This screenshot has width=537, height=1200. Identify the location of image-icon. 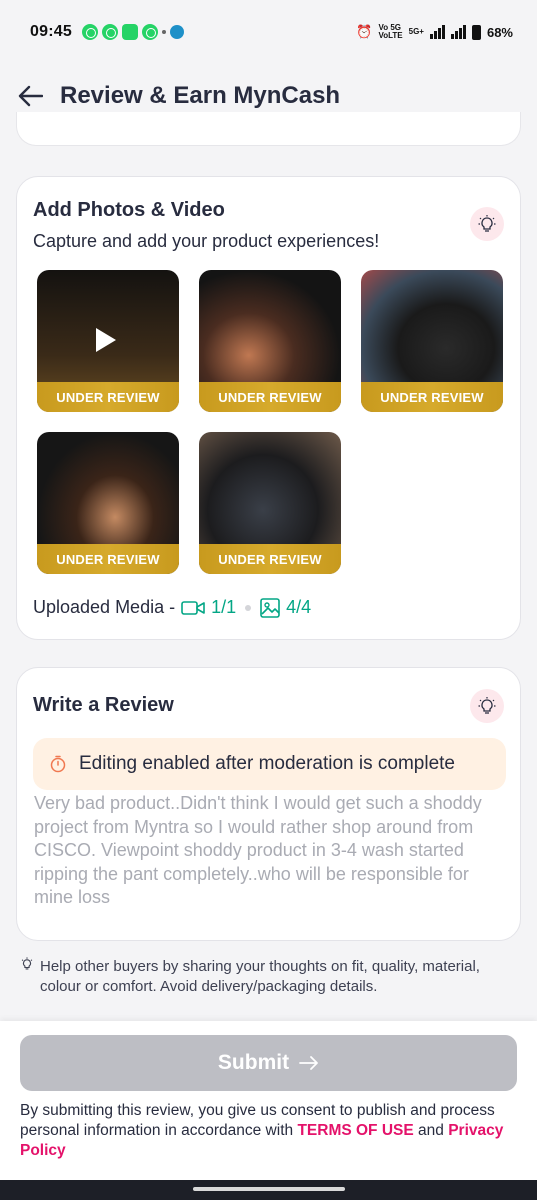
(270, 607).